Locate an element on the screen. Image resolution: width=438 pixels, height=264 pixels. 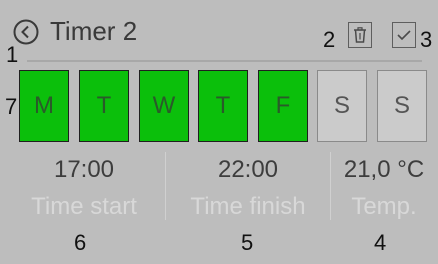
day-label: M is located at coordinates (44, 105).